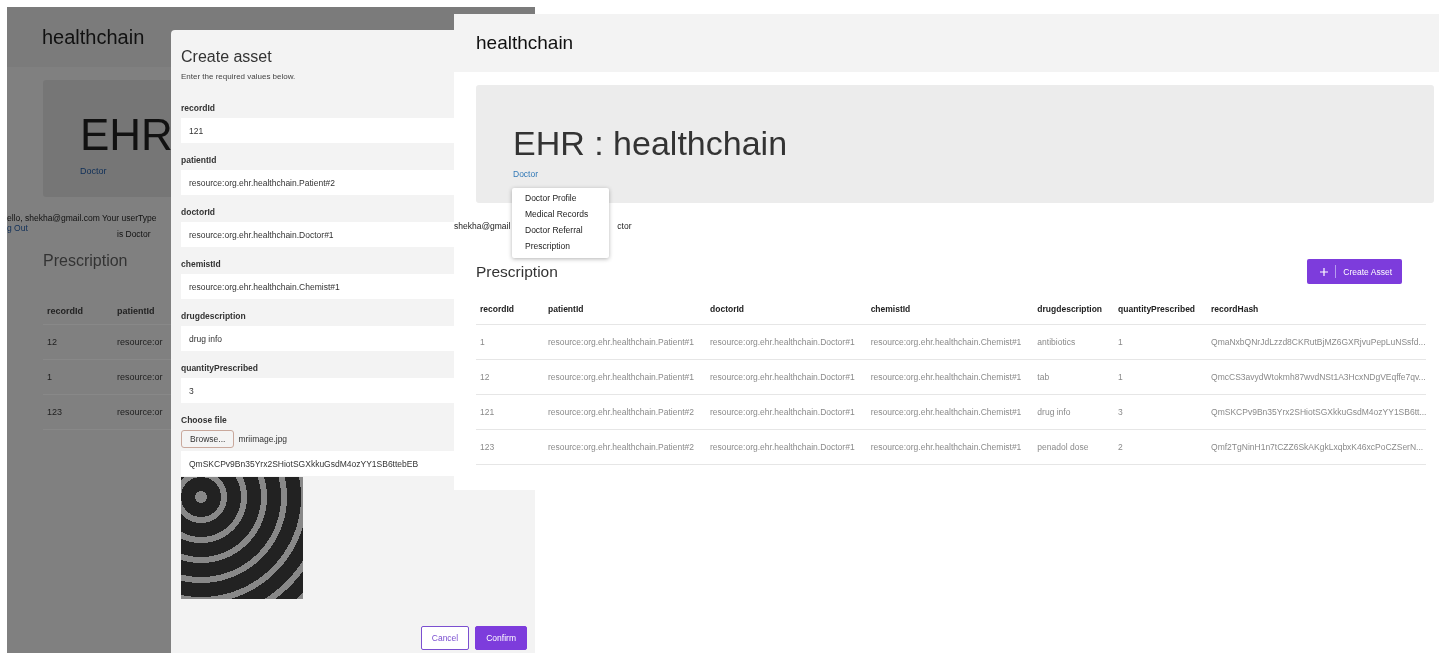 Image resolution: width=1439 pixels, height=653 pixels. What do you see at coordinates (650, 143) in the screenshot?
I see `jumbotron-title: EHR : healthchain` at bounding box center [650, 143].